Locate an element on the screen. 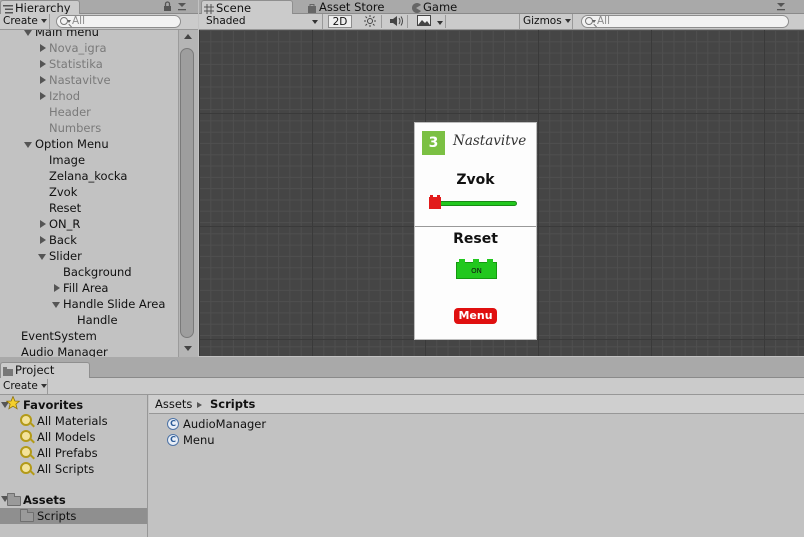  hierarchy-tabbar: Hierarchy is located at coordinates (99, 7).